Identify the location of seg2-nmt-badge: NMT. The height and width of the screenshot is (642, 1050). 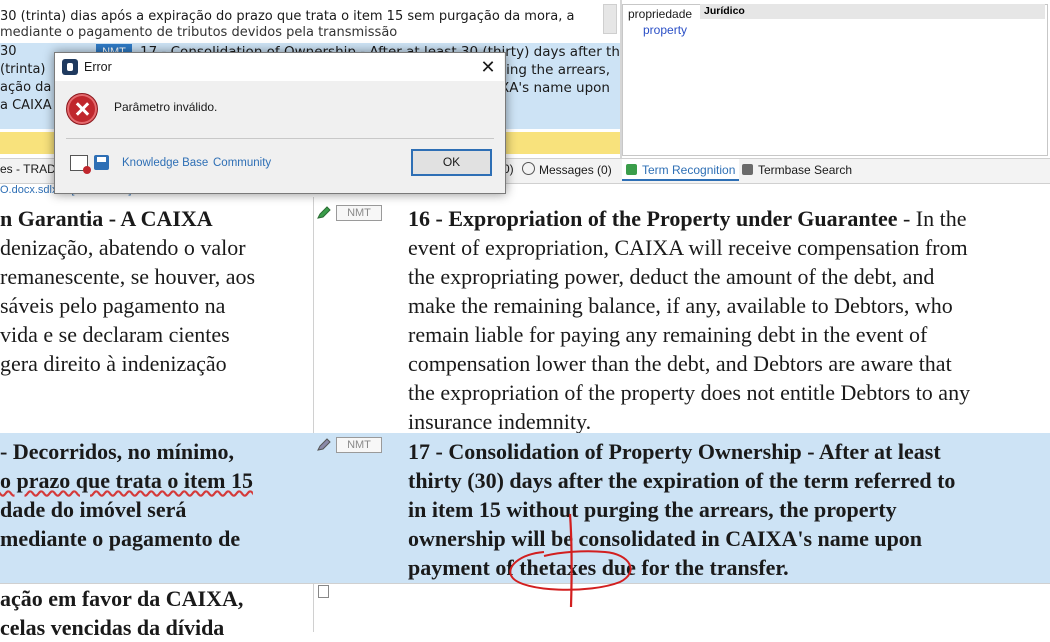
(359, 445).